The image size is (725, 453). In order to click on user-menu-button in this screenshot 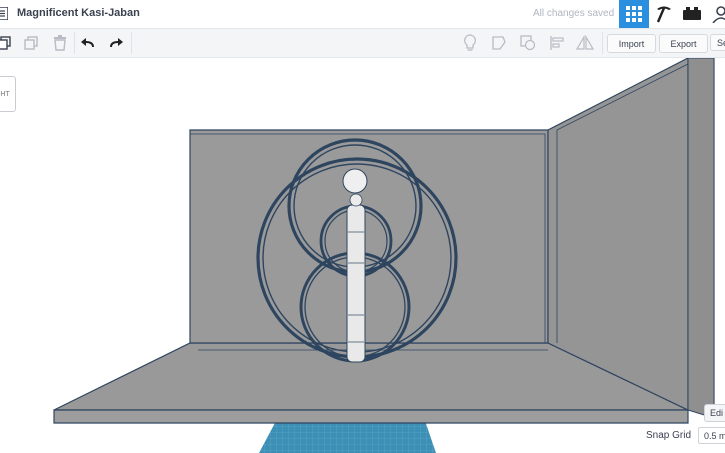, I will do `click(715, 14)`.